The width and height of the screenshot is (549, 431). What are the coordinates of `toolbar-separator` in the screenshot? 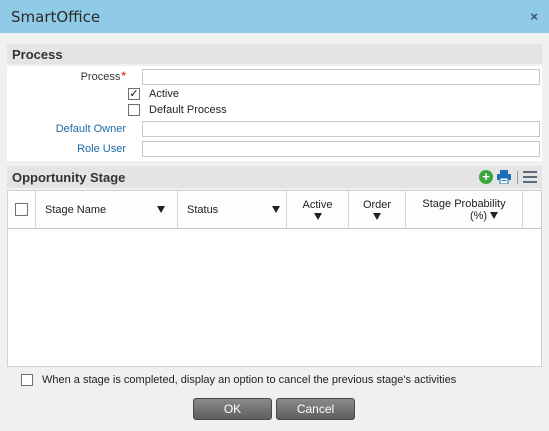 It's located at (517, 177).